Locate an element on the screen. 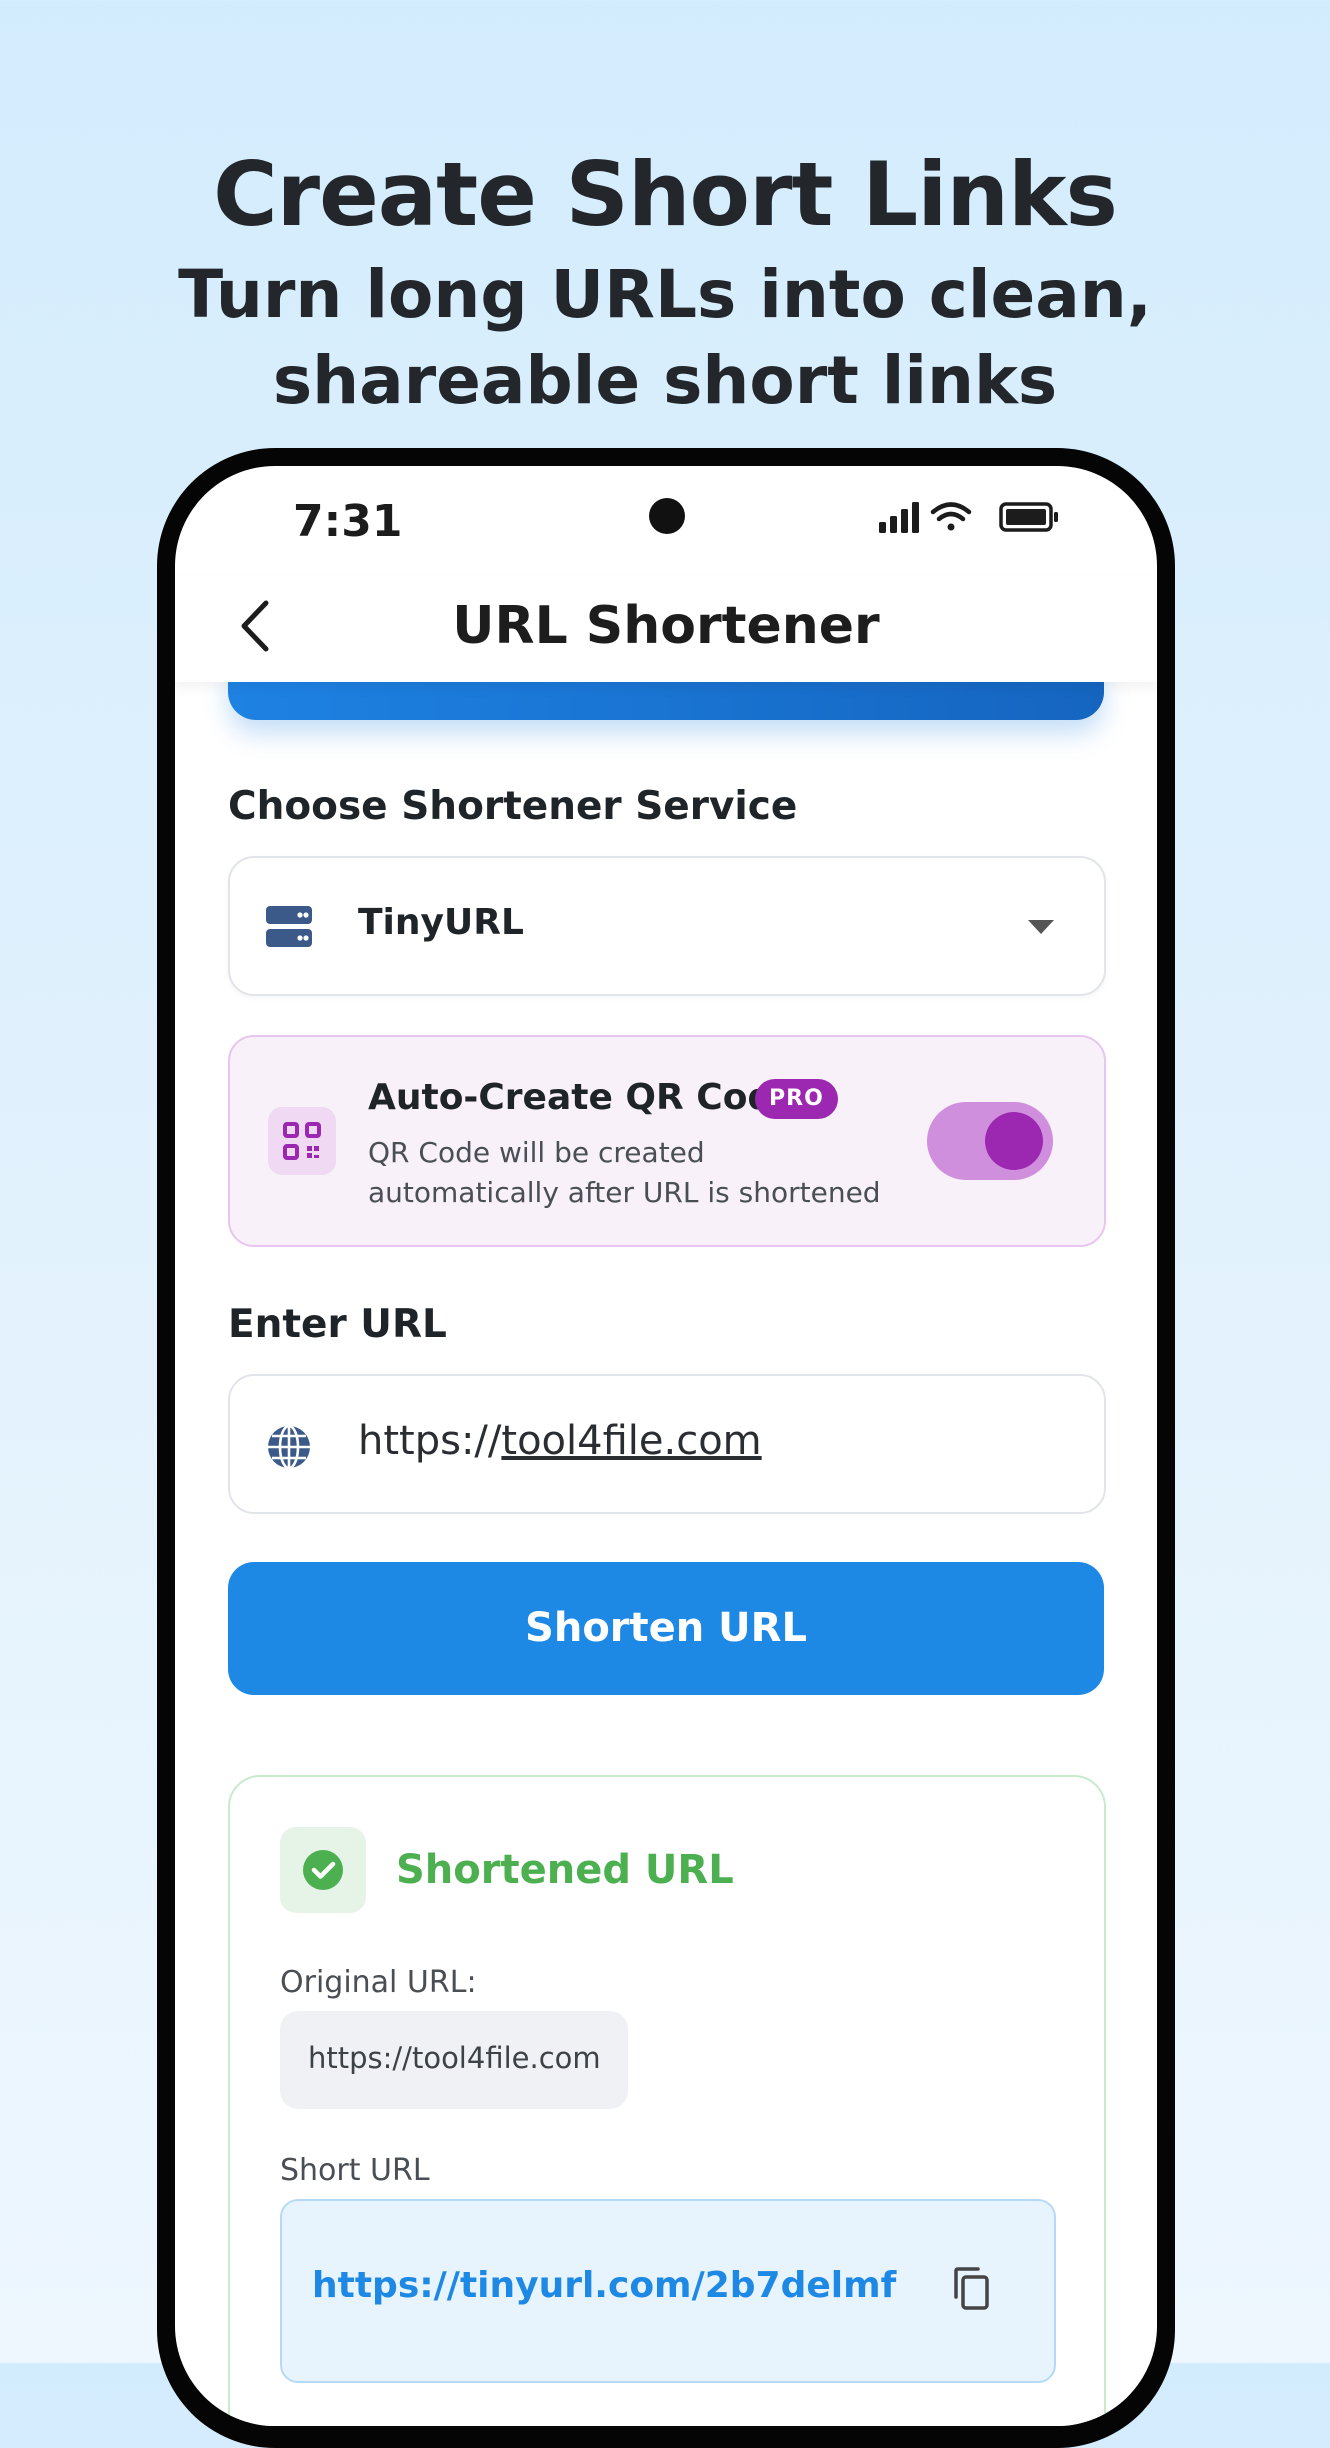  service-selected-value: TinyURL is located at coordinates (441, 922).